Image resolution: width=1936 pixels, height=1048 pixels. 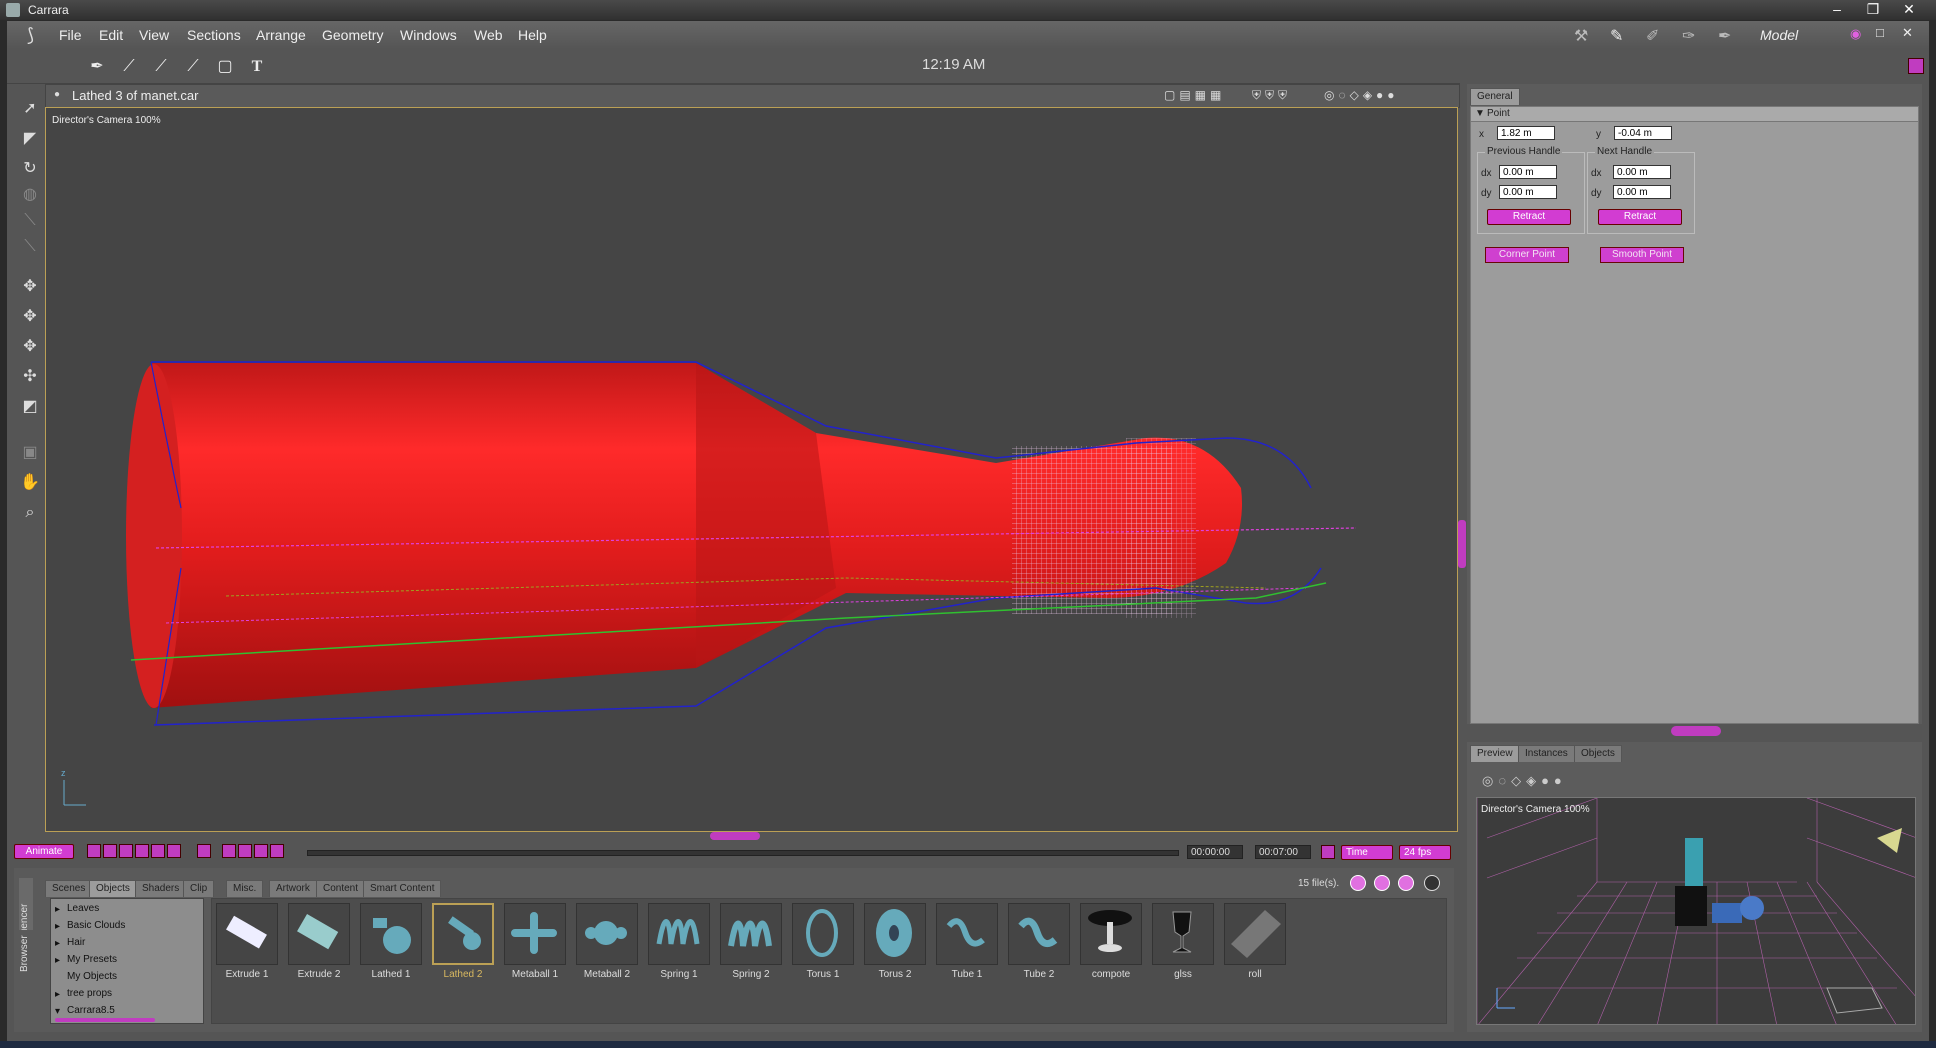 I want to click on tab-instances: Instances, so click(x=1546, y=753).